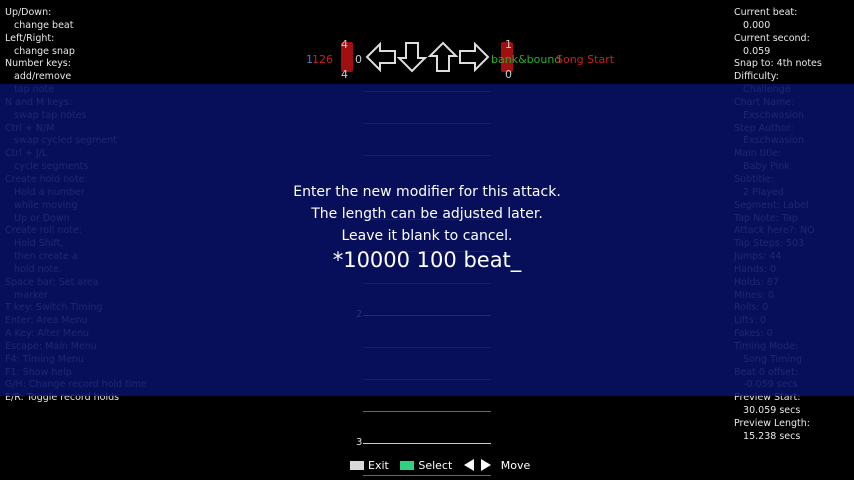 The width and height of the screenshot is (854, 480). What do you see at coordinates (378, 465) in the screenshot?
I see `exit-label: Exit` at bounding box center [378, 465].